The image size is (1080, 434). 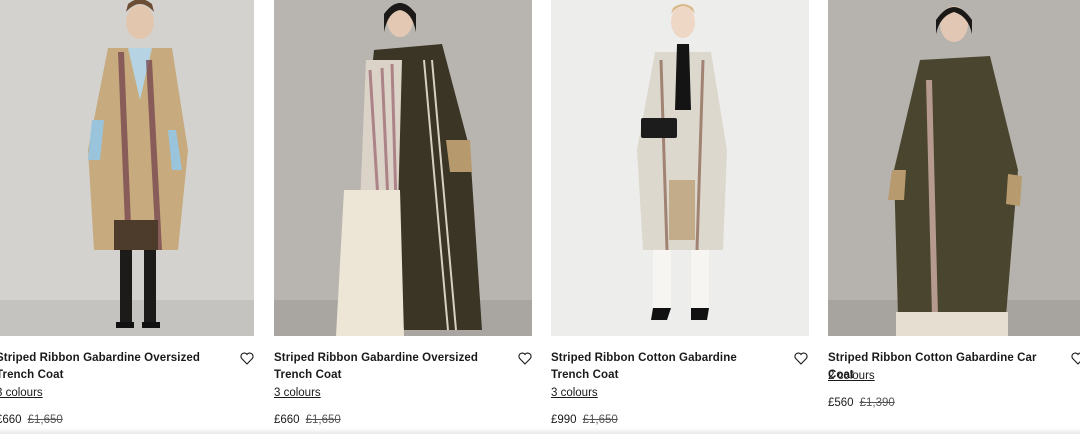 What do you see at coordinates (877, 403) in the screenshot?
I see `original-price: £1,390` at bounding box center [877, 403].